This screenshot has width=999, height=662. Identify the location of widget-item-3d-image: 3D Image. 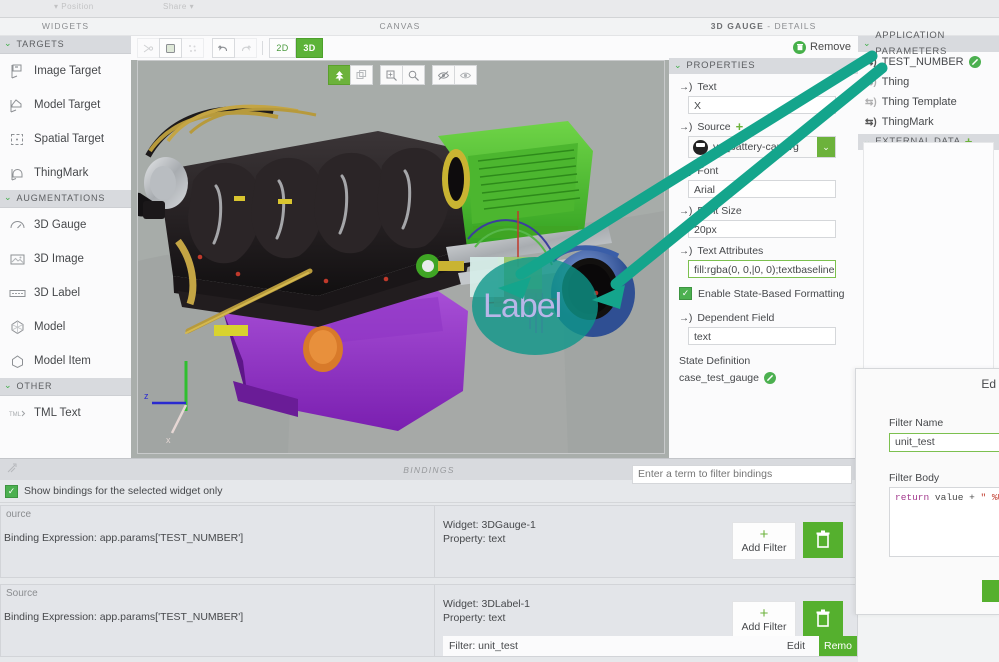
(65, 259).